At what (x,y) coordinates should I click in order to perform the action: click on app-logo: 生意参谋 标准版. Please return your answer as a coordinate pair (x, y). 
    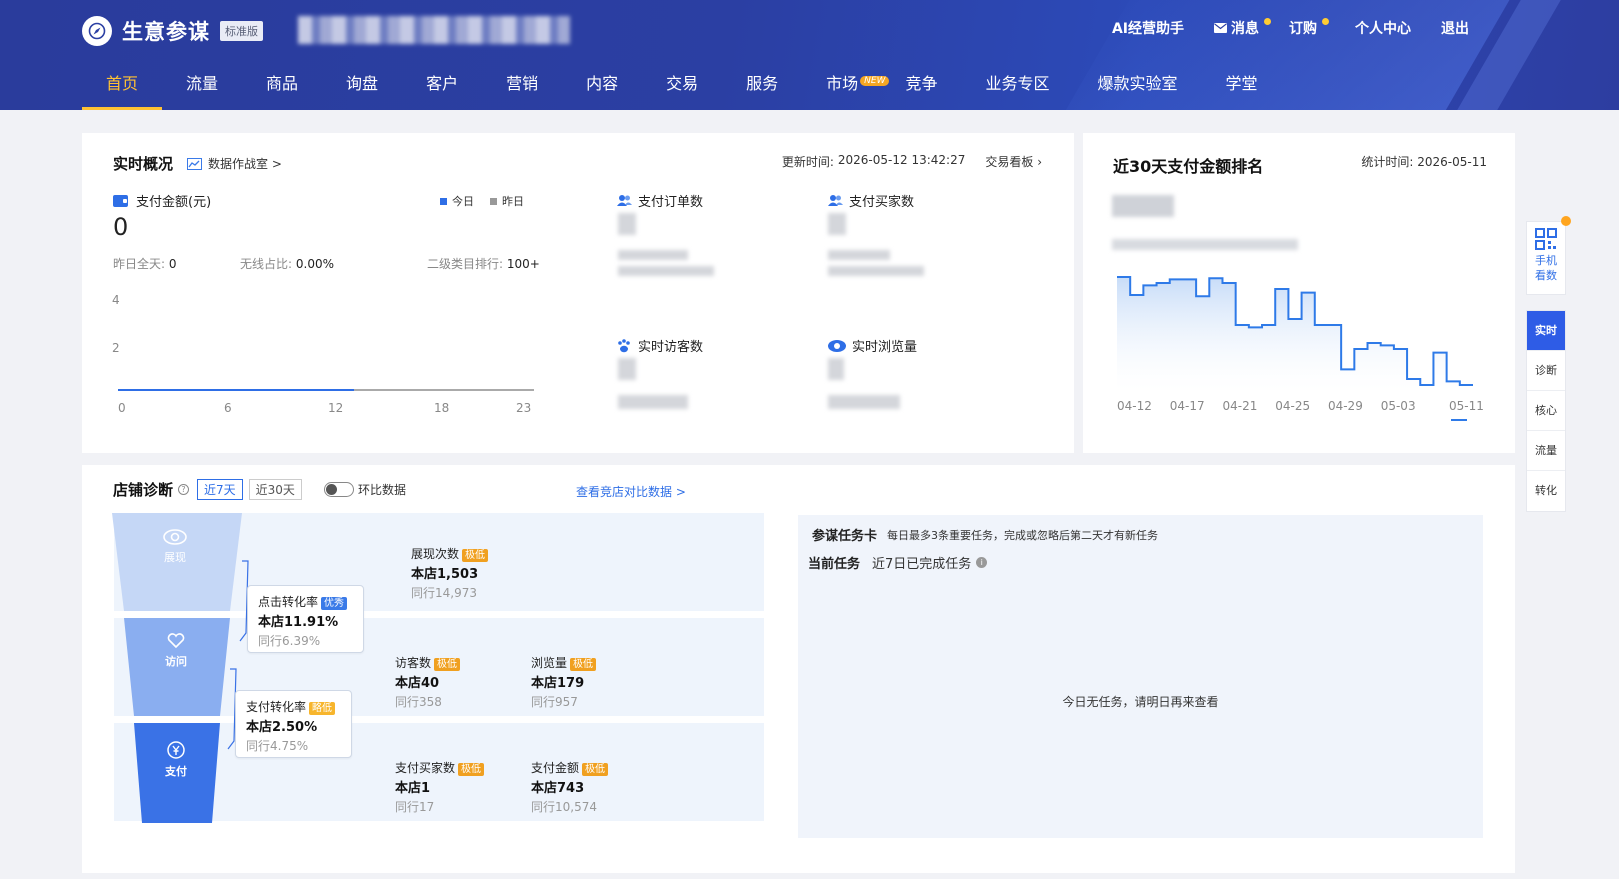
    Looking at the image, I should click on (172, 31).